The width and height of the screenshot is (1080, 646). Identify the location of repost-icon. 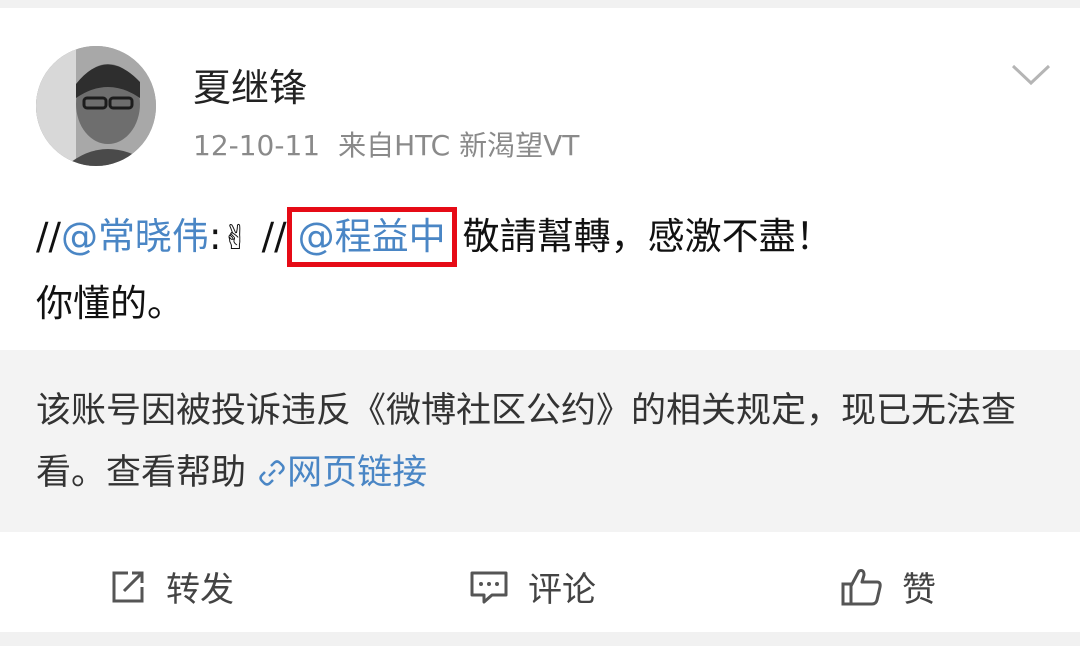
(128, 586).